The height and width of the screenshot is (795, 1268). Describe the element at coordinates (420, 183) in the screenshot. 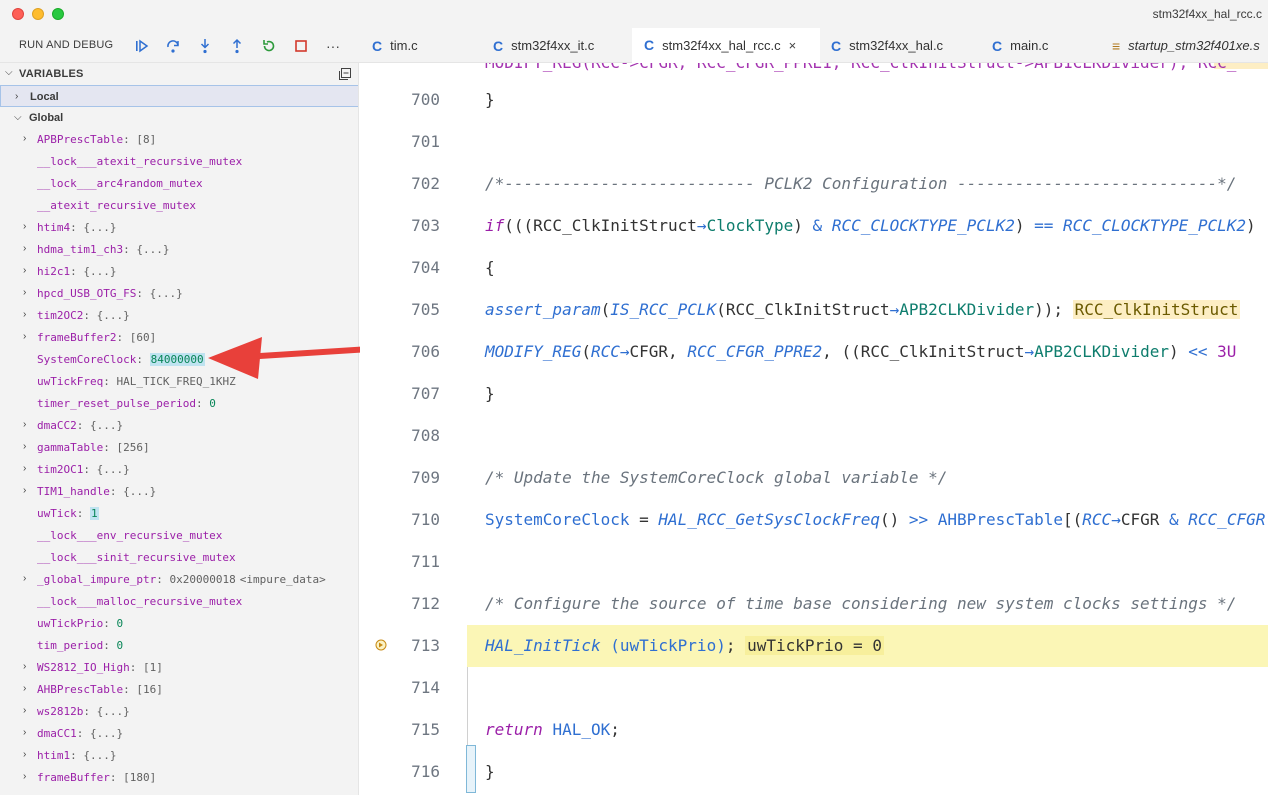

I see `line-number: 702` at that location.